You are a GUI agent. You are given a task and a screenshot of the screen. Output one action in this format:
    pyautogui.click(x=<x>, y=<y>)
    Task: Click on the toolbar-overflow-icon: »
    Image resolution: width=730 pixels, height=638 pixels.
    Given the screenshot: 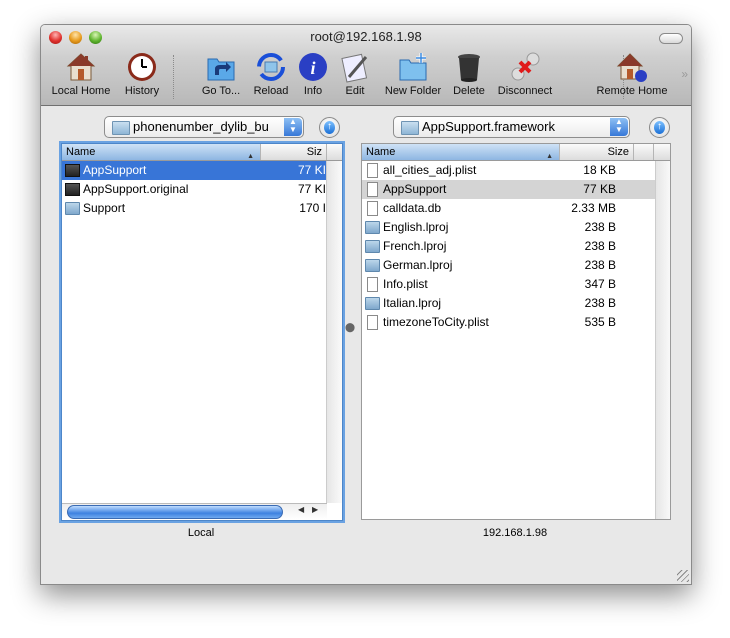 What is the action you would take?
    pyautogui.click(x=684, y=74)
    